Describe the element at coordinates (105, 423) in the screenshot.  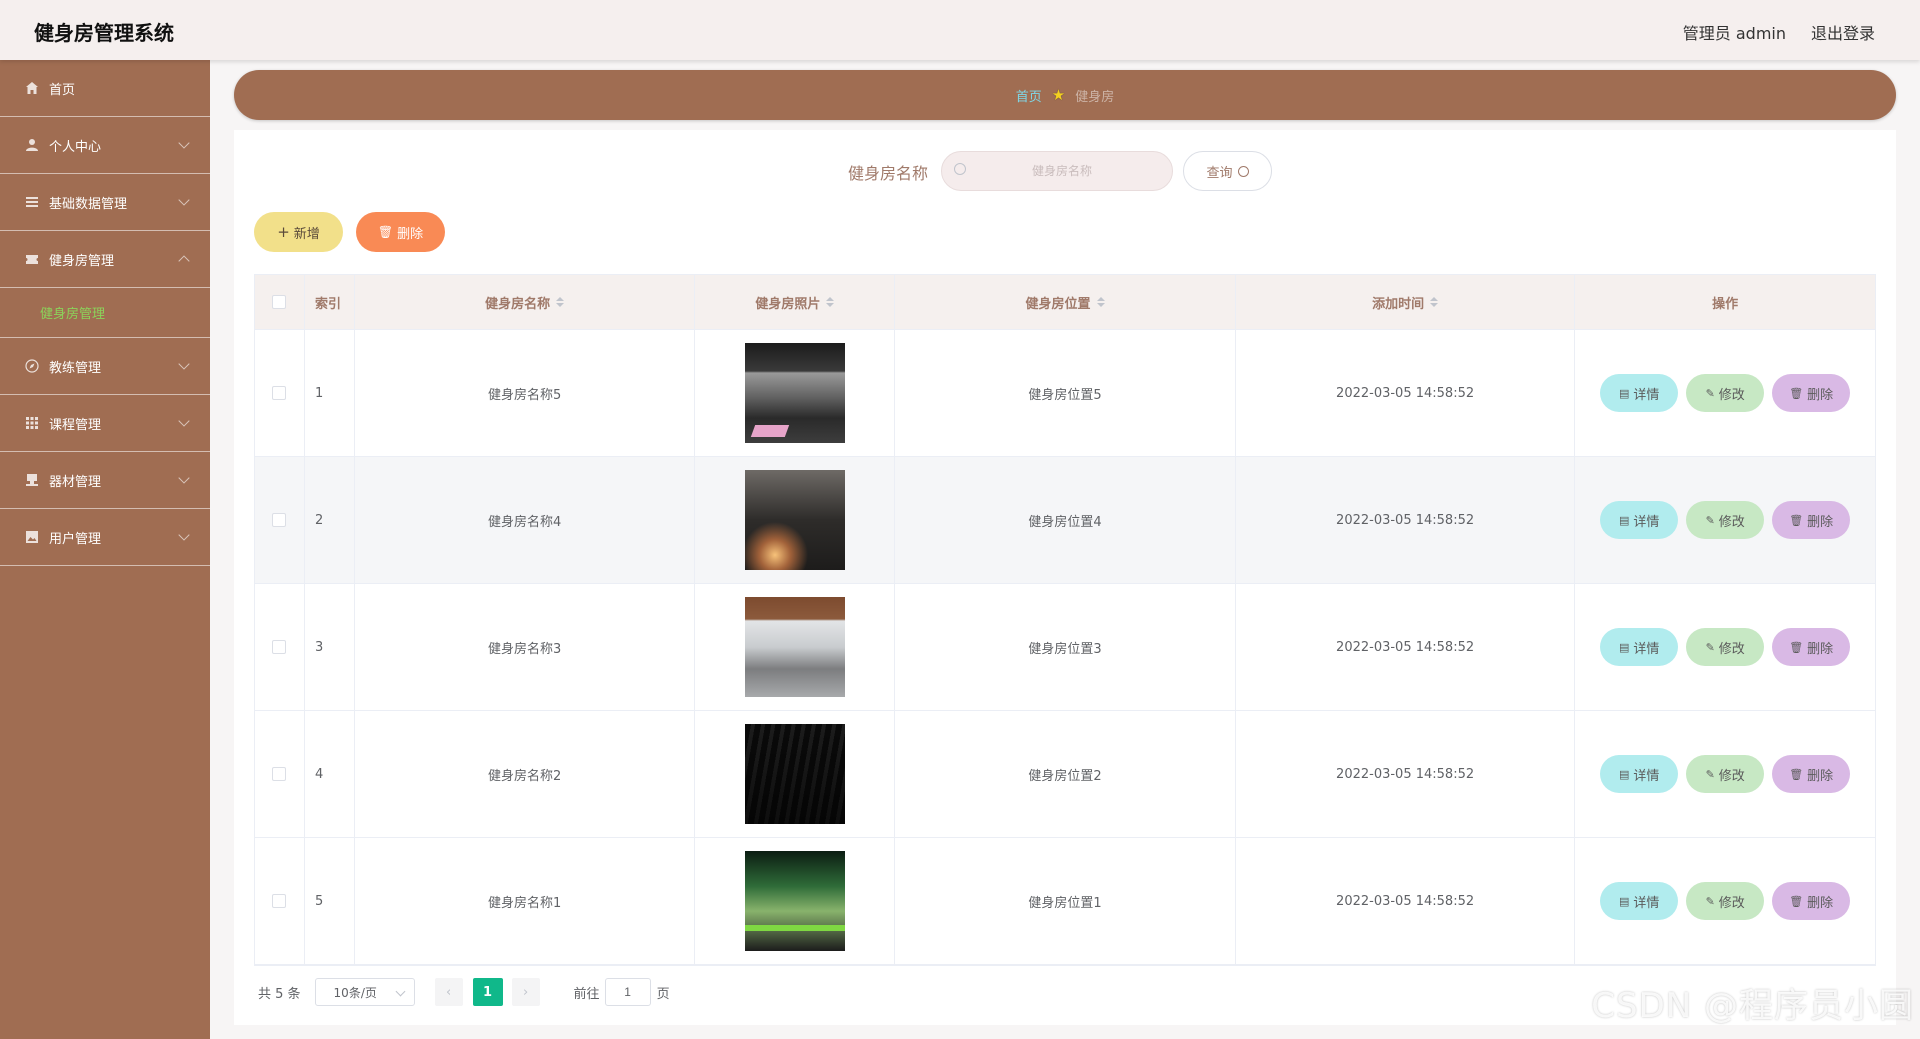
I see `sidebar-item-course: 课程管理` at that location.